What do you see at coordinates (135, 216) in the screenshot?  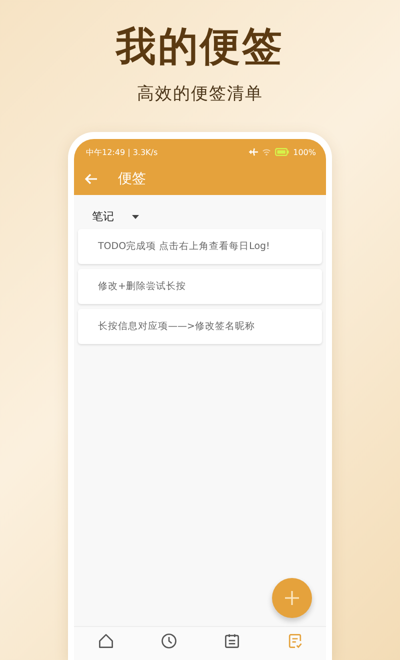 I see `caret-icon` at bounding box center [135, 216].